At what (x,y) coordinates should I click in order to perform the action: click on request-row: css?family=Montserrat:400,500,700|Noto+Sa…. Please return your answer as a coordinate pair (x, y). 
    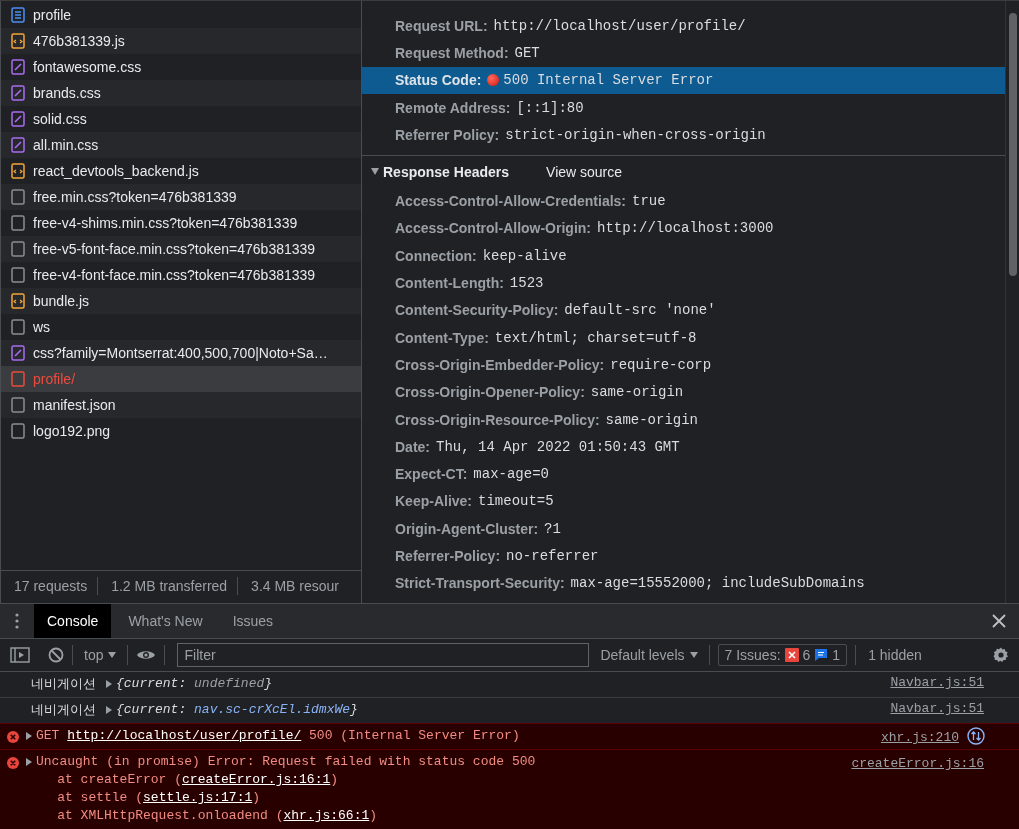
    Looking at the image, I should click on (181, 353).